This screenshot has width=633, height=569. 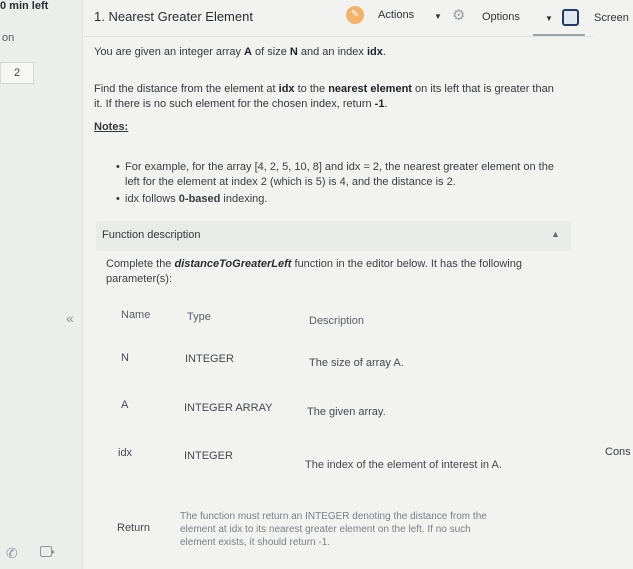 What do you see at coordinates (611, 18) in the screenshot?
I see `screen-label: Screen` at bounding box center [611, 18].